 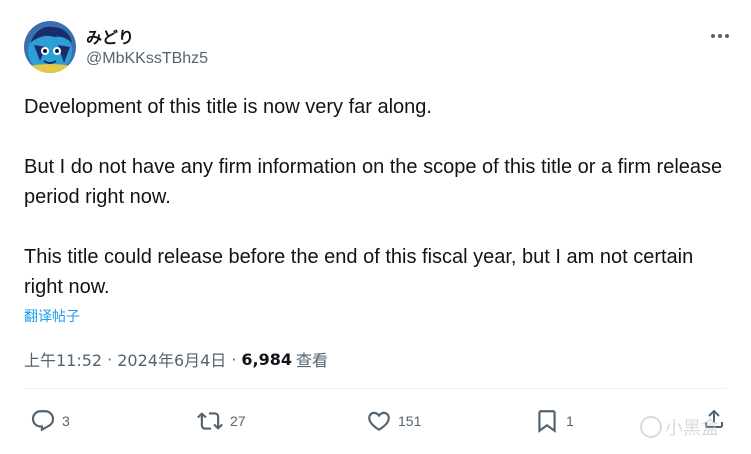 I want to click on retweet-button: 27, so click(x=221, y=421).